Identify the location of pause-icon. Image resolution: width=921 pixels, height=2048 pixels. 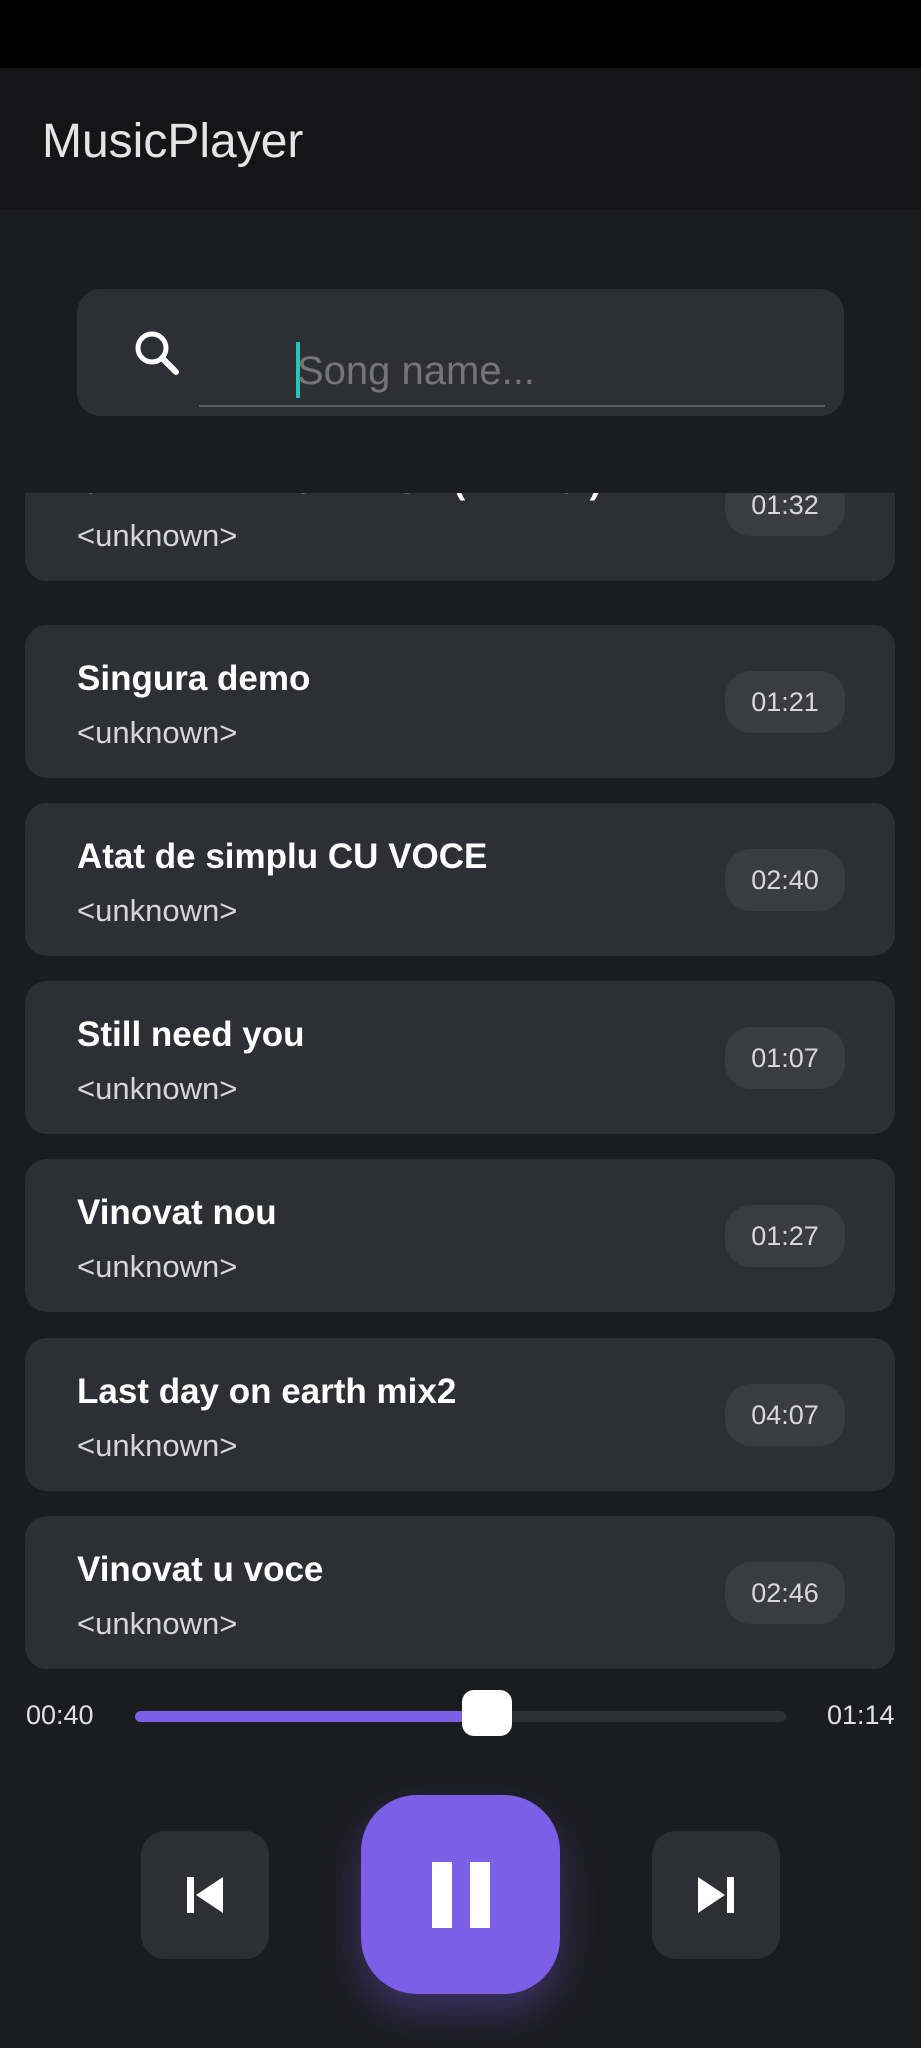
(460, 1894).